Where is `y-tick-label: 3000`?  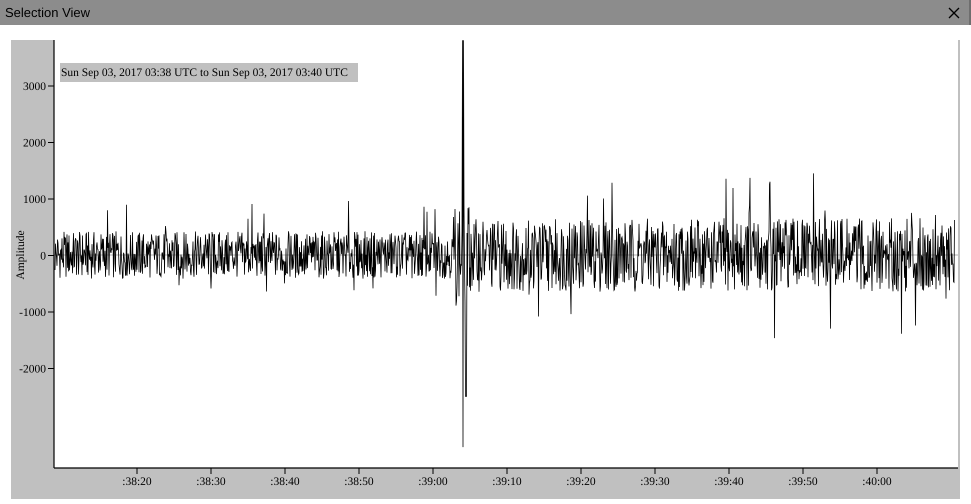 y-tick-label: 3000 is located at coordinates (34, 87).